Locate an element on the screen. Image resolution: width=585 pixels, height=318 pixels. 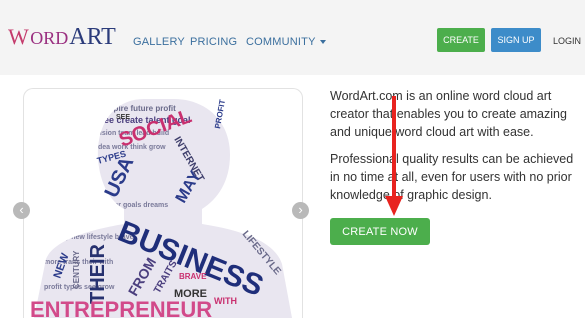
nav-community-label: COMMUNITY is located at coordinates (281, 42).